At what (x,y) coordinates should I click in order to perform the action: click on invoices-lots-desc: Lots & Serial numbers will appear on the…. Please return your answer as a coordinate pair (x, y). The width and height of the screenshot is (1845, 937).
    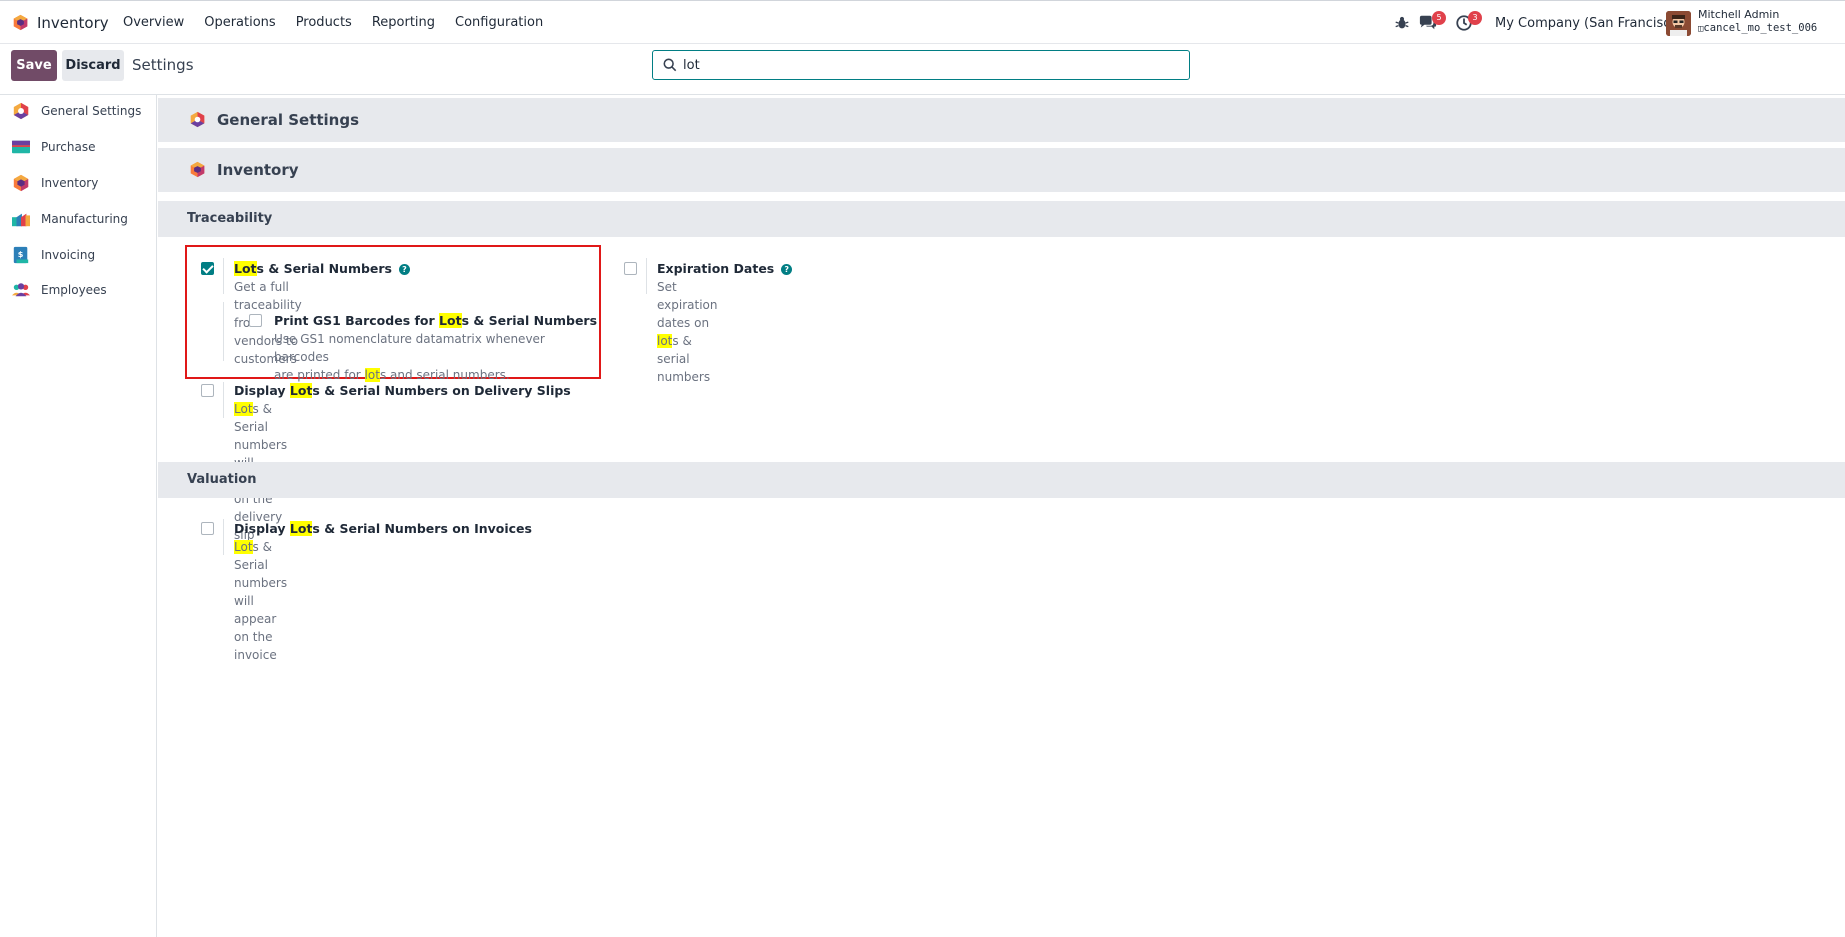
    Looking at the image, I should click on (261, 601).